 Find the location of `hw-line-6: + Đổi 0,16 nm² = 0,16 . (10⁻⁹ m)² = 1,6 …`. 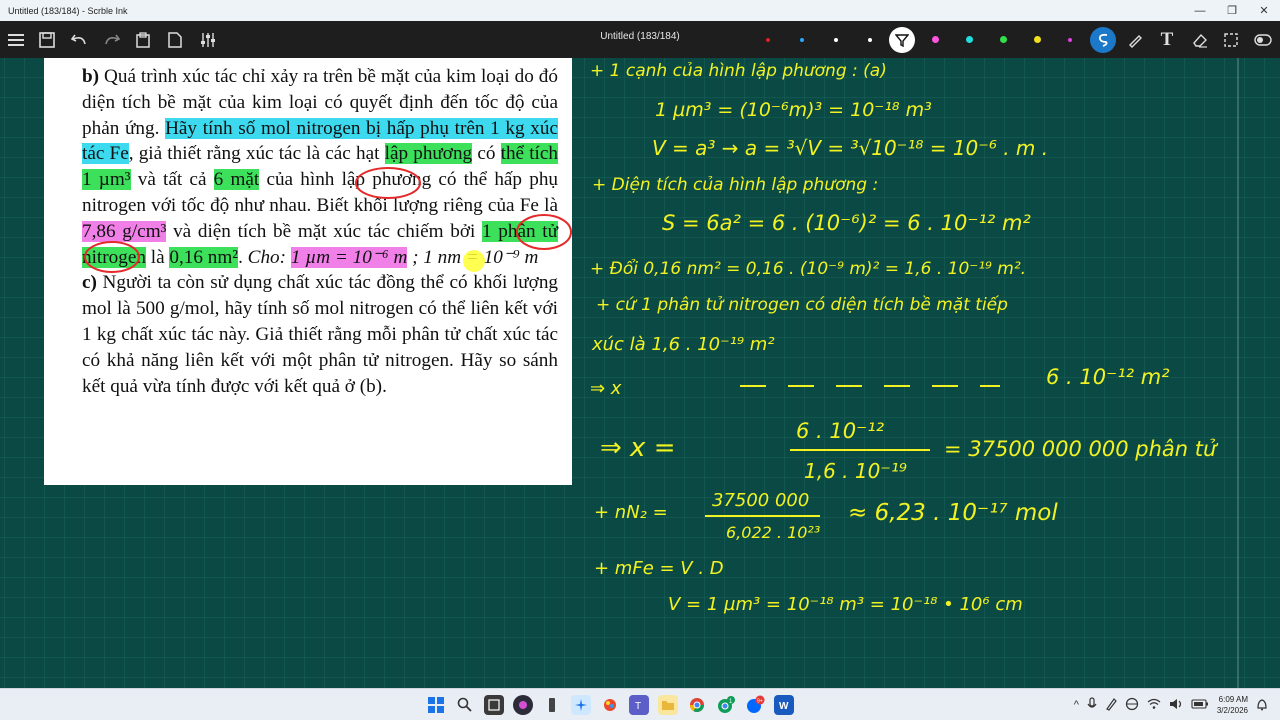

hw-line-6: + Đổi 0,16 nm² = 0,16 . (10⁻⁹ m)² = 1,6 … is located at coordinates (808, 268).